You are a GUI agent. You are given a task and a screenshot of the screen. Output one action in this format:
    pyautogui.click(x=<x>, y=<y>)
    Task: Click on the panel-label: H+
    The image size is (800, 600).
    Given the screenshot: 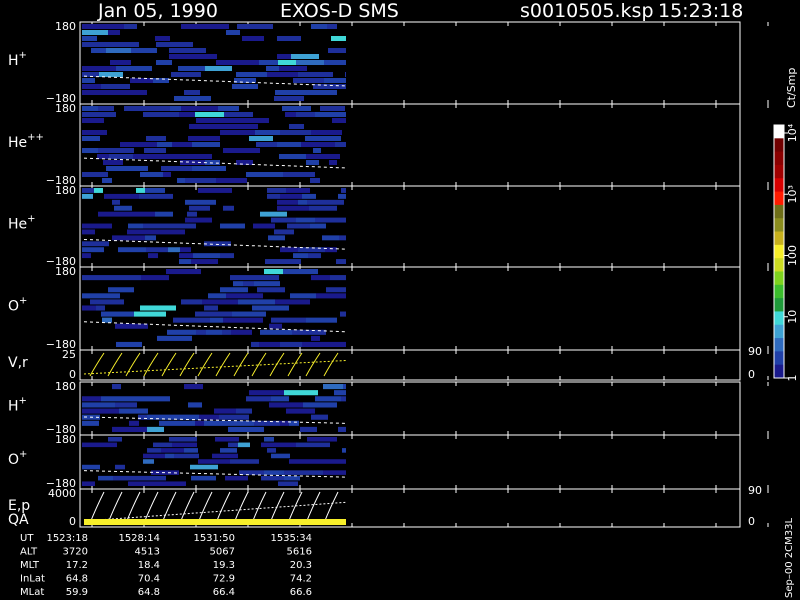 What is the action you would take?
    pyautogui.click(x=17, y=59)
    